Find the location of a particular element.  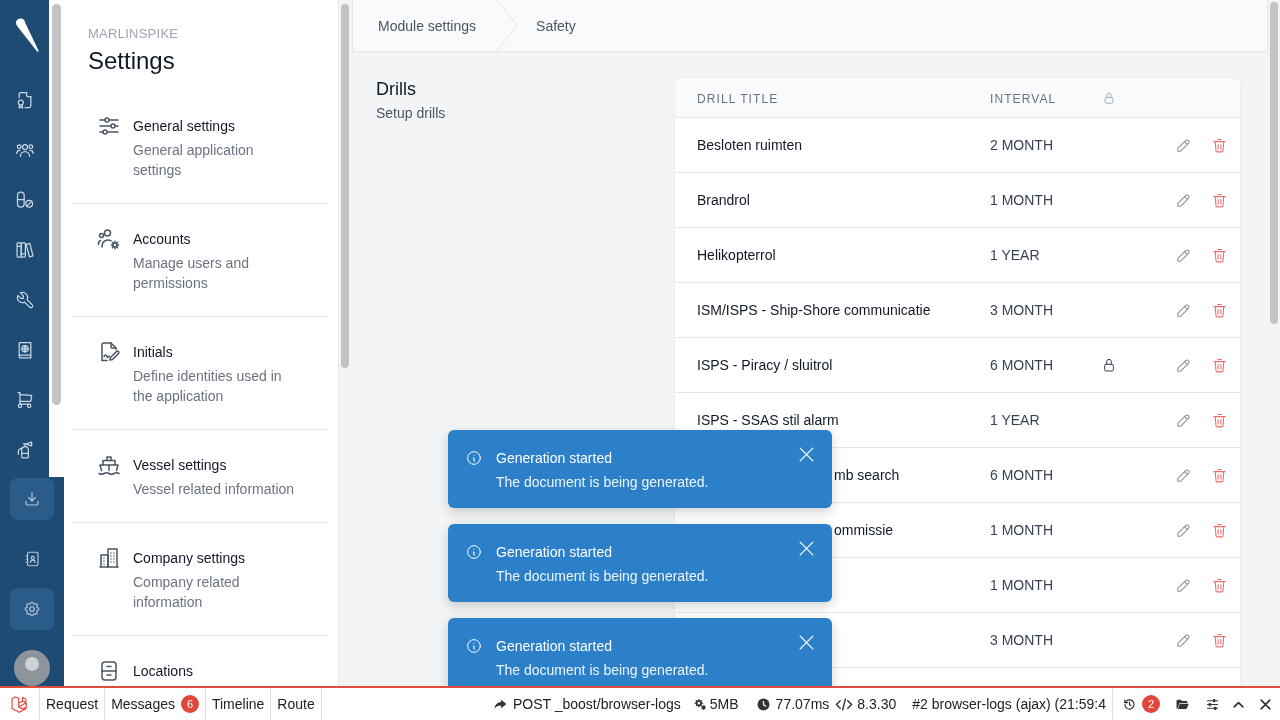

close-button is located at coordinates (1265, 704).